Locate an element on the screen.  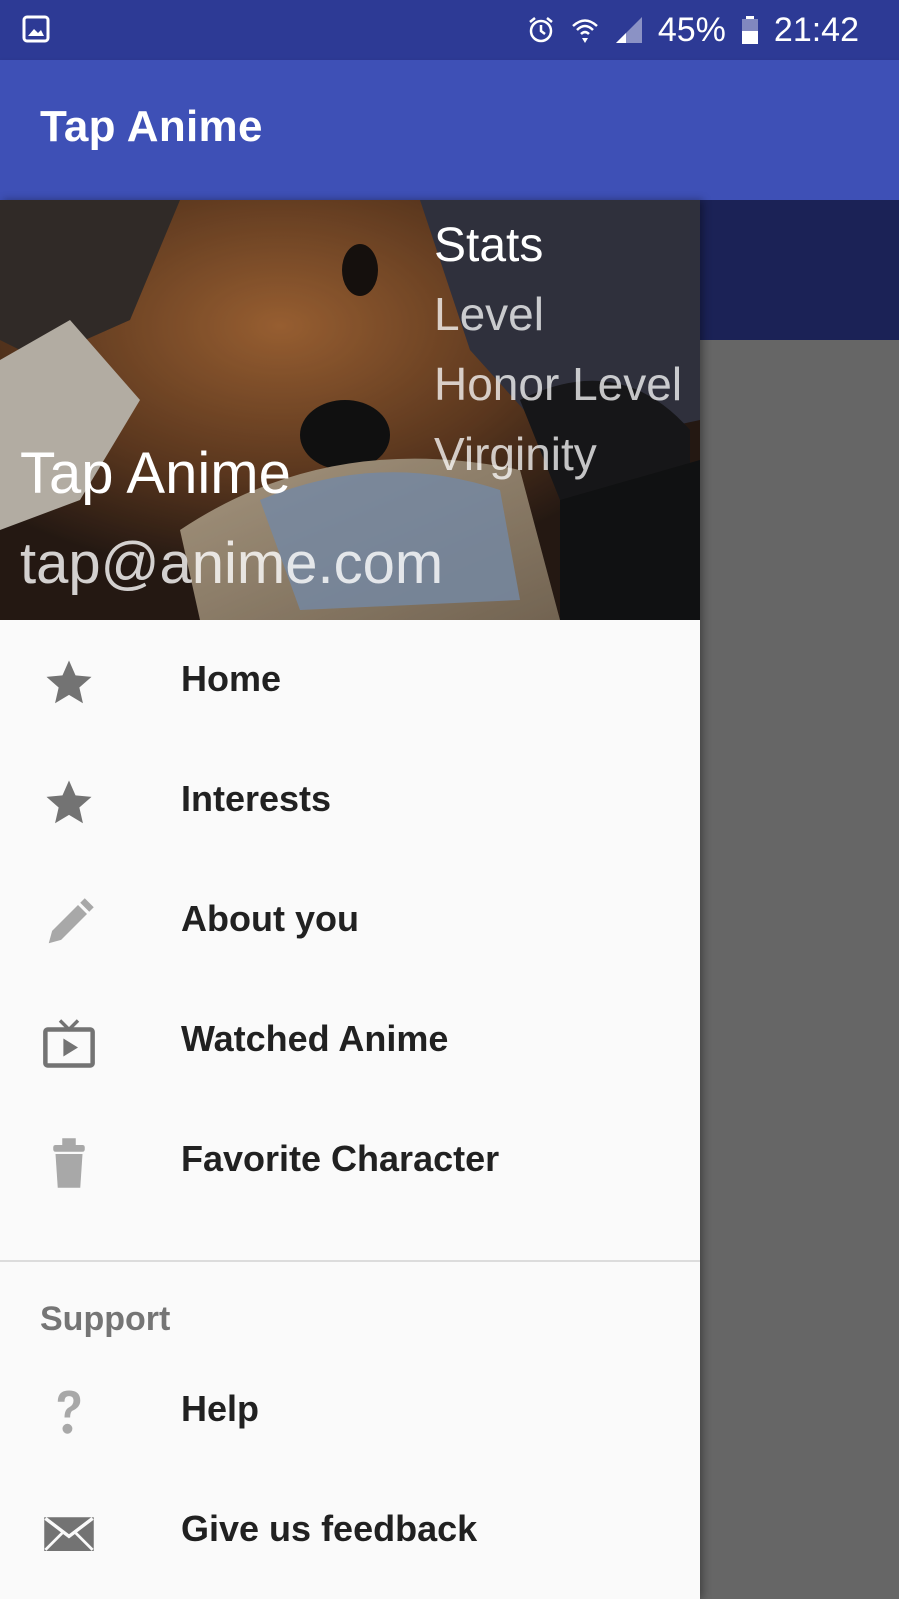
menu-item-label: Help is located at coordinates (220, 1408).